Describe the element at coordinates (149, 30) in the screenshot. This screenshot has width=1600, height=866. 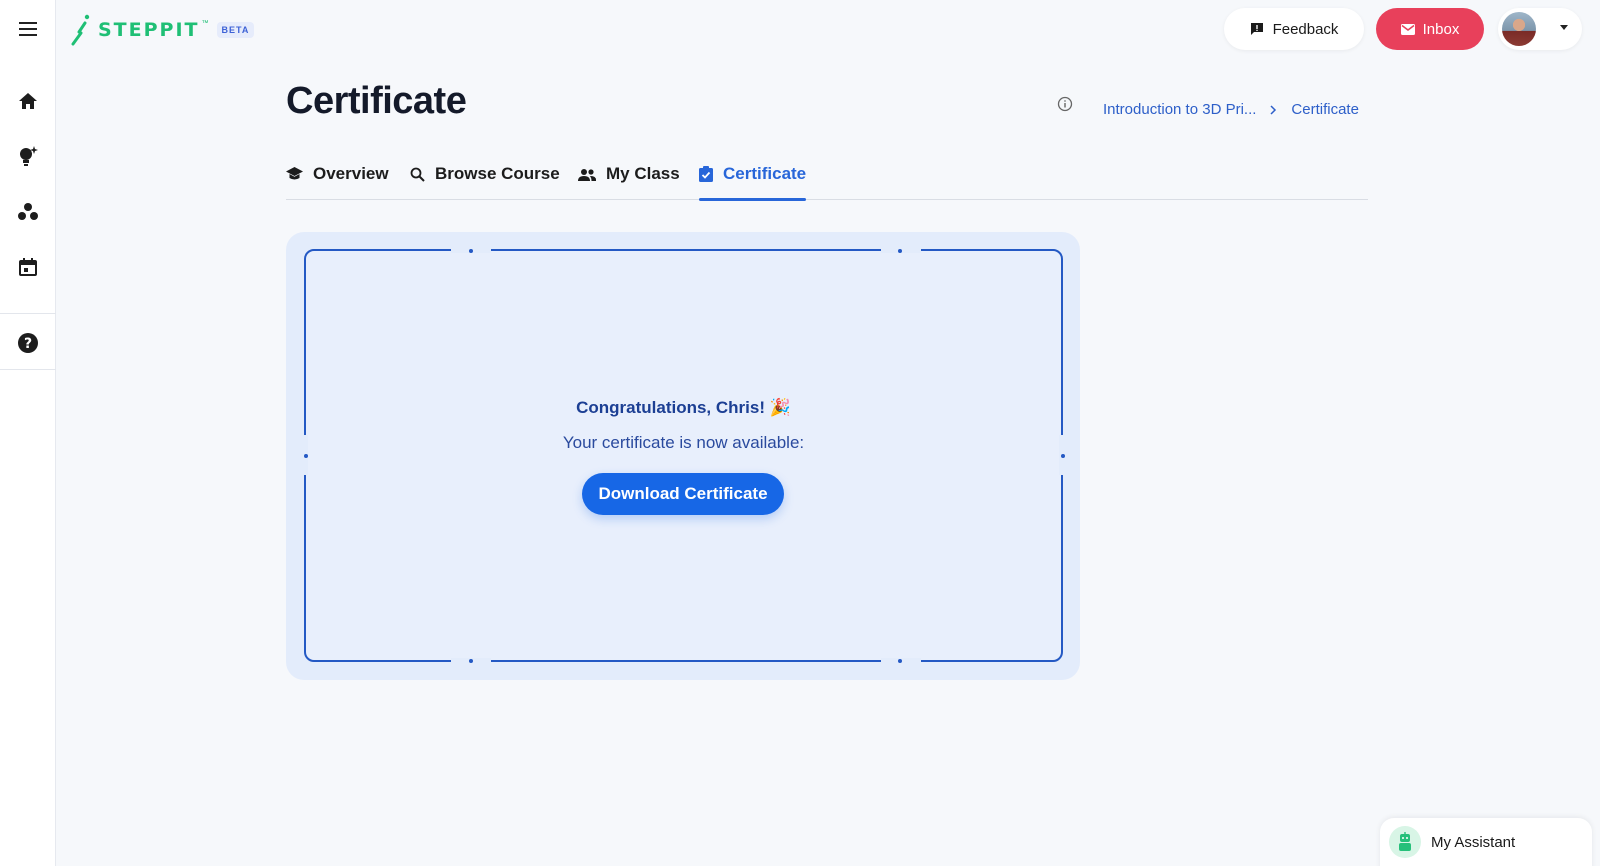
I see `brand-name: STEPPIT` at that location.